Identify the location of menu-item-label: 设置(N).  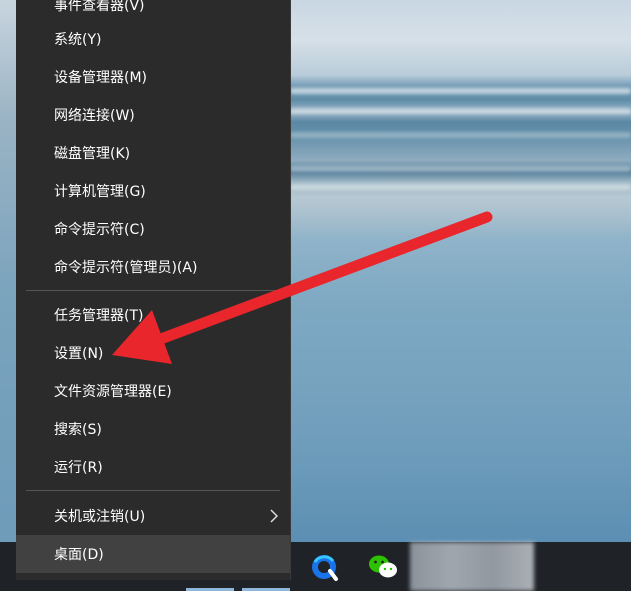
(79, 354).